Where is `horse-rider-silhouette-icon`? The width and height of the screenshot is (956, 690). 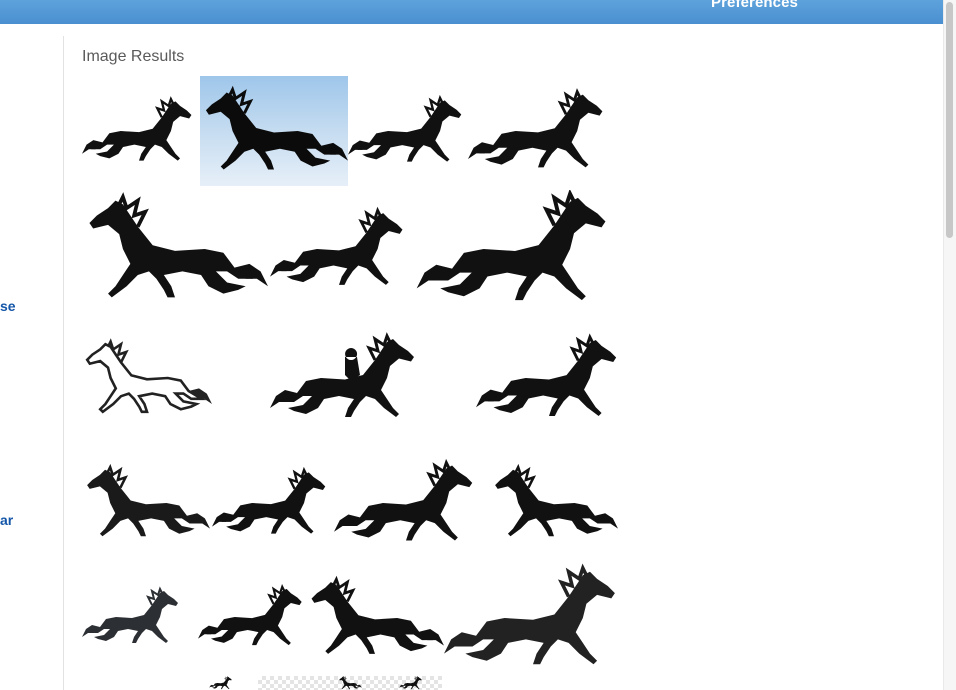 horse-rider-silhouette-icon is located at coordinates (342, 374).